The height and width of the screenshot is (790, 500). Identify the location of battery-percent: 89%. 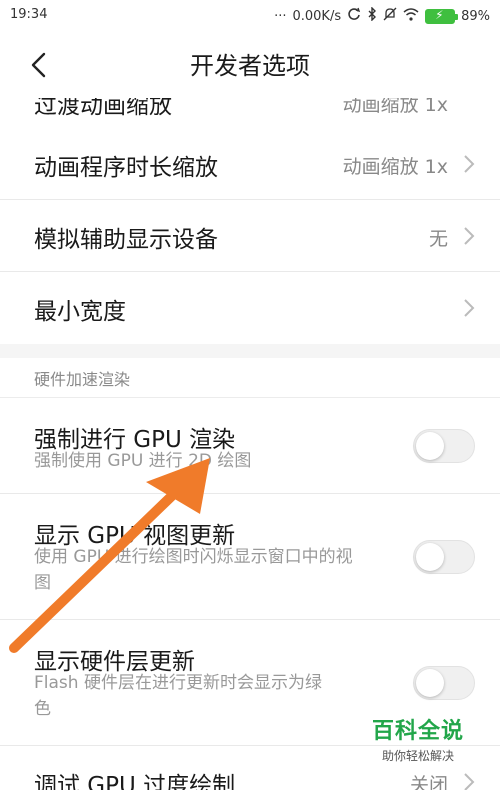
(475, 16).